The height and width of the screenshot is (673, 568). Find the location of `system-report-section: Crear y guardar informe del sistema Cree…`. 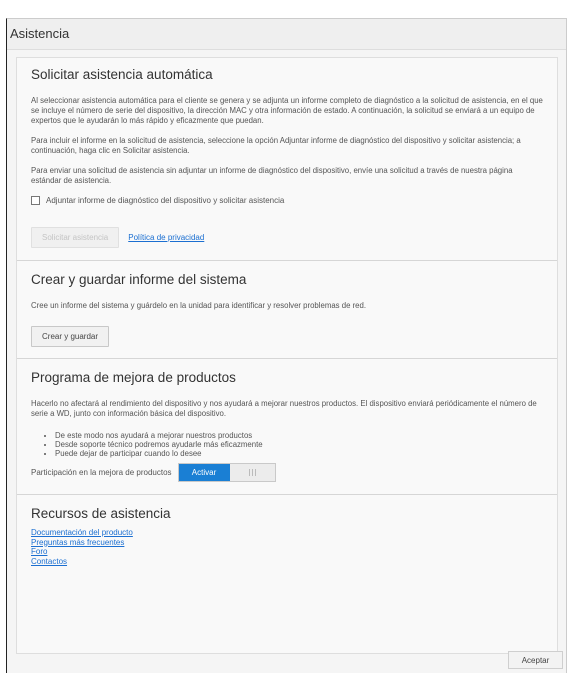

system-report-section: Crear y guardar informe del sistema Cree… is located at coordinates (287, 309).